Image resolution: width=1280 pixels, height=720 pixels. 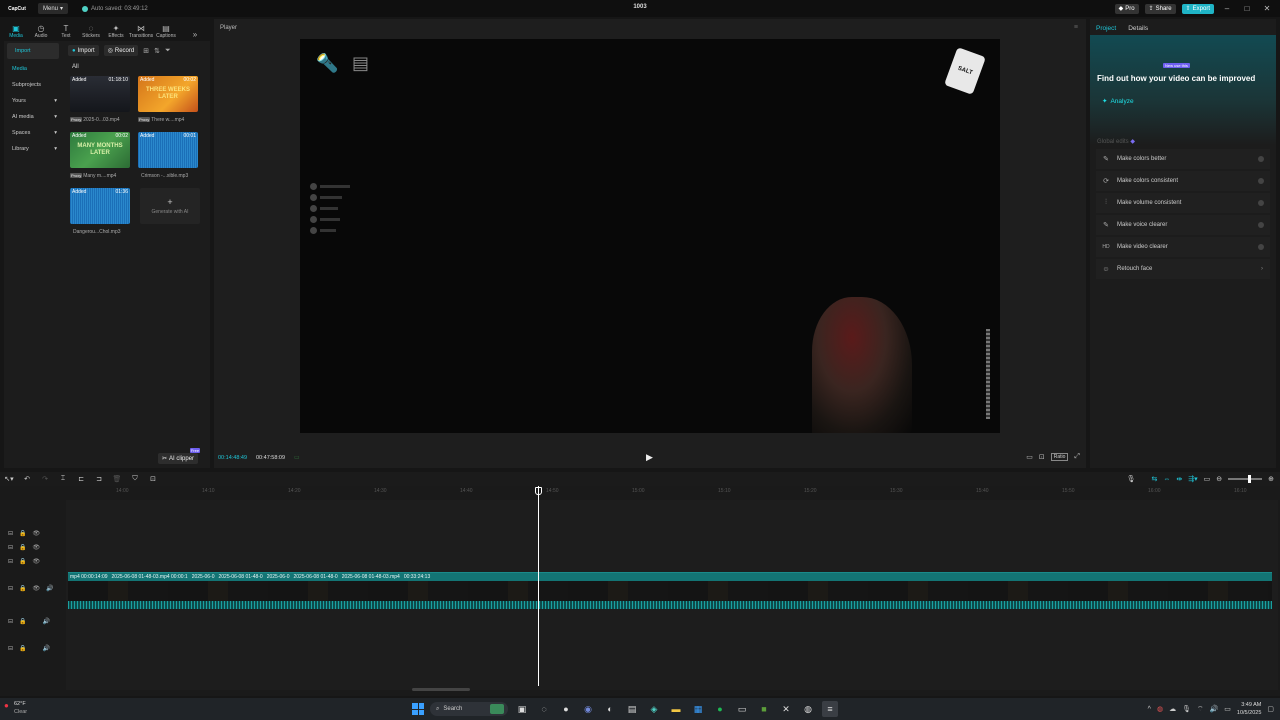 I want to click on timeline-scrollbar, so click(x=441, y=689).